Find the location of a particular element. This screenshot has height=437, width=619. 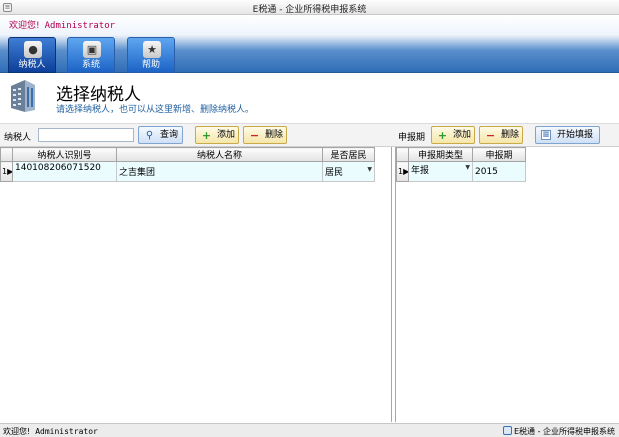

cell-taxpayer-id: 140108206071520 is located at coordinates (64, 171).